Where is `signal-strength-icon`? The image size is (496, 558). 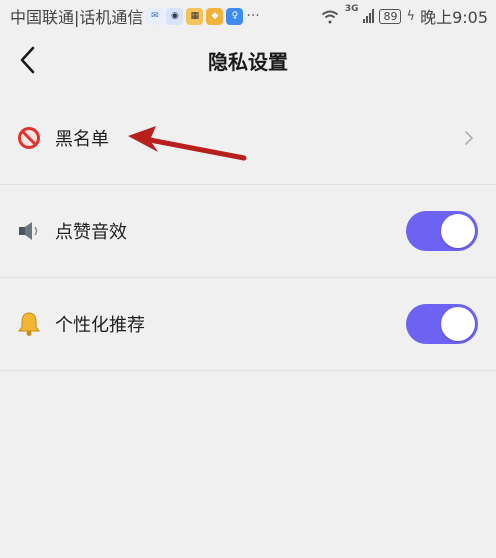
signal-strength-icon is located at coordinates (369, 16).